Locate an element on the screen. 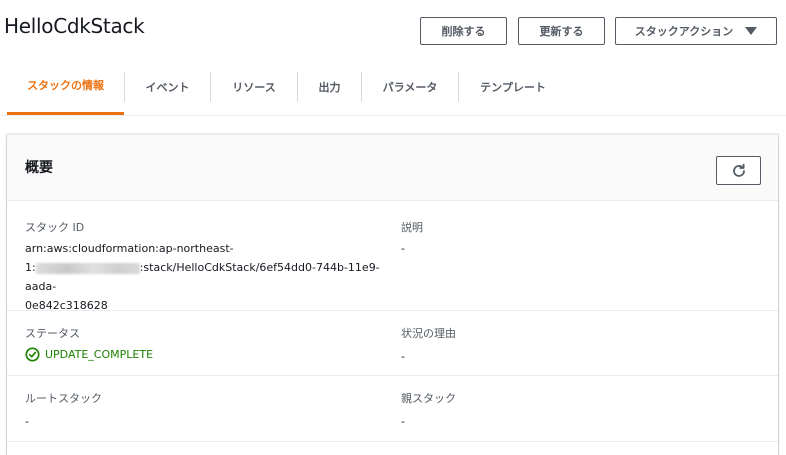 This screenshot has height=455, width=786. parent-stack-value: - is located at coordinates (403, 421).